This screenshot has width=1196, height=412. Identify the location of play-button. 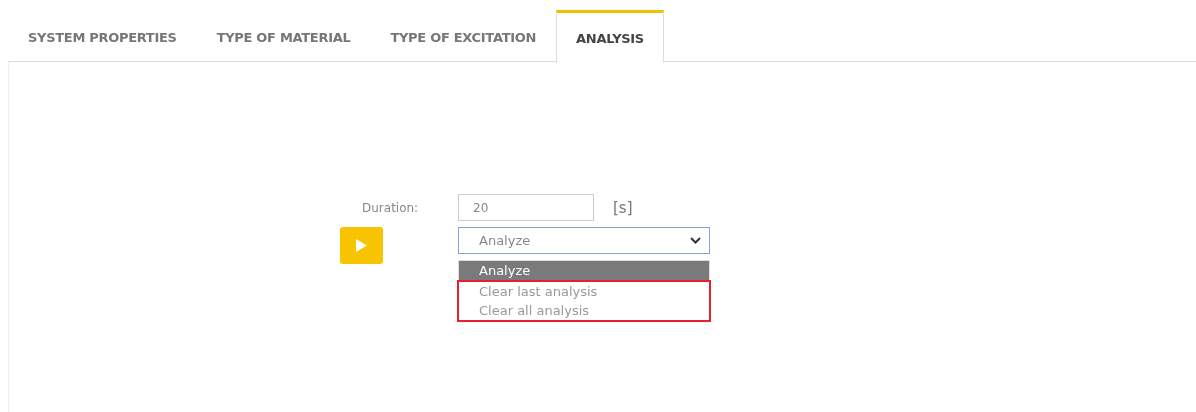
(361, 245).